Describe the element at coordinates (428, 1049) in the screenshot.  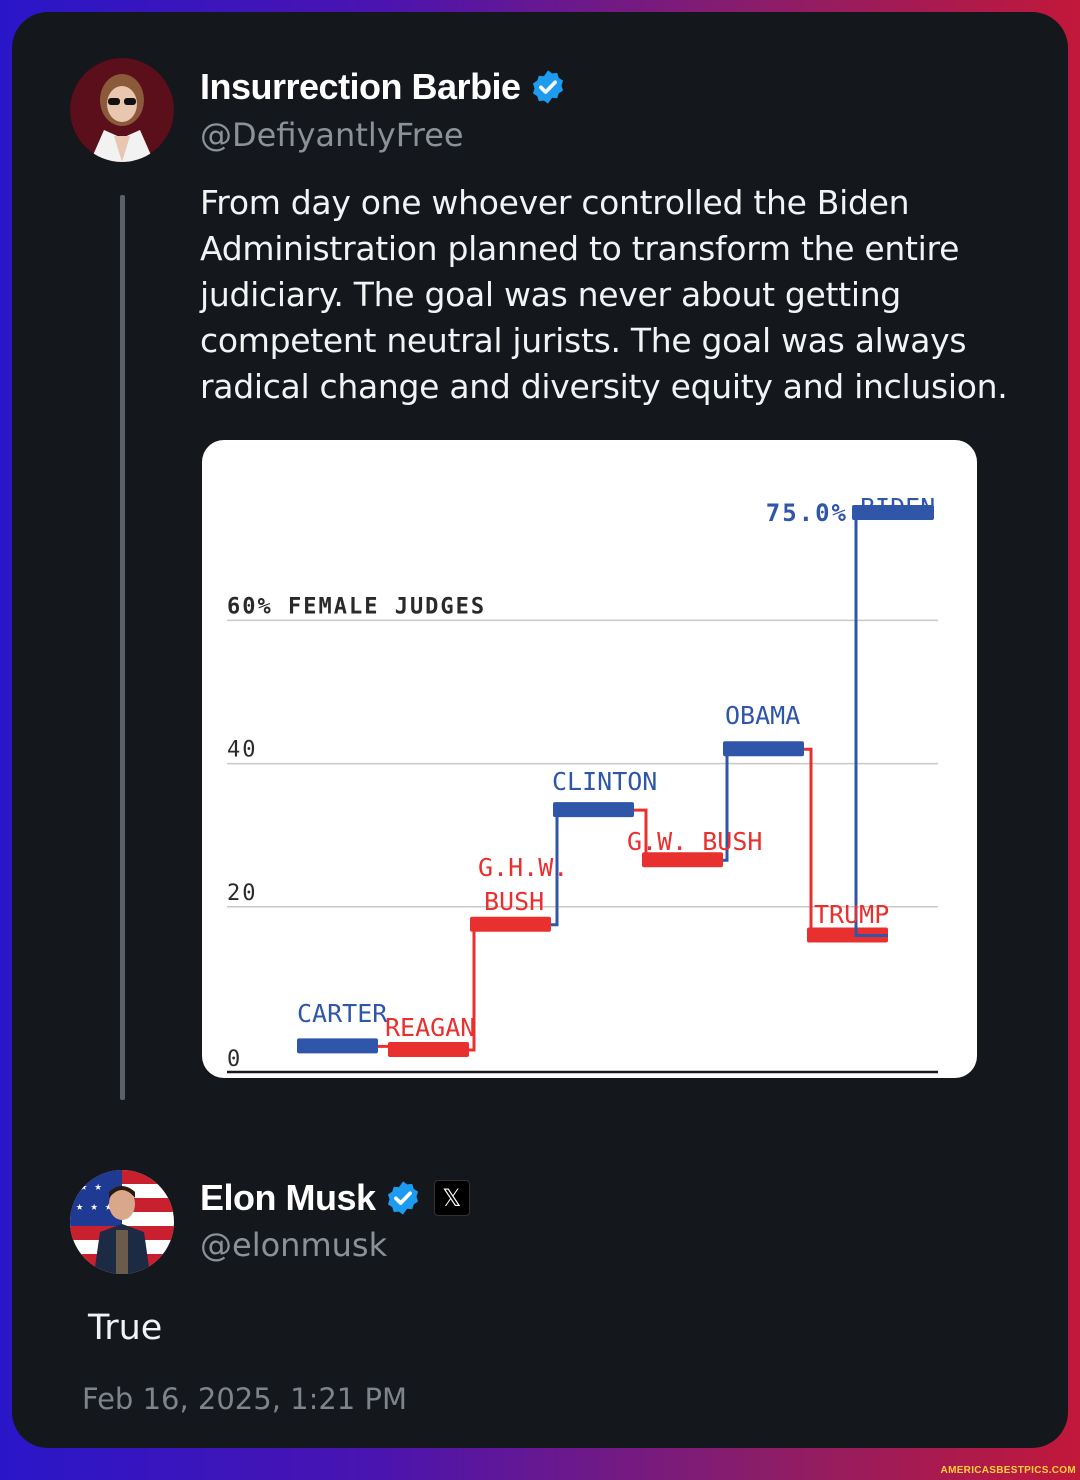
I see `bar-reagan` at that location.